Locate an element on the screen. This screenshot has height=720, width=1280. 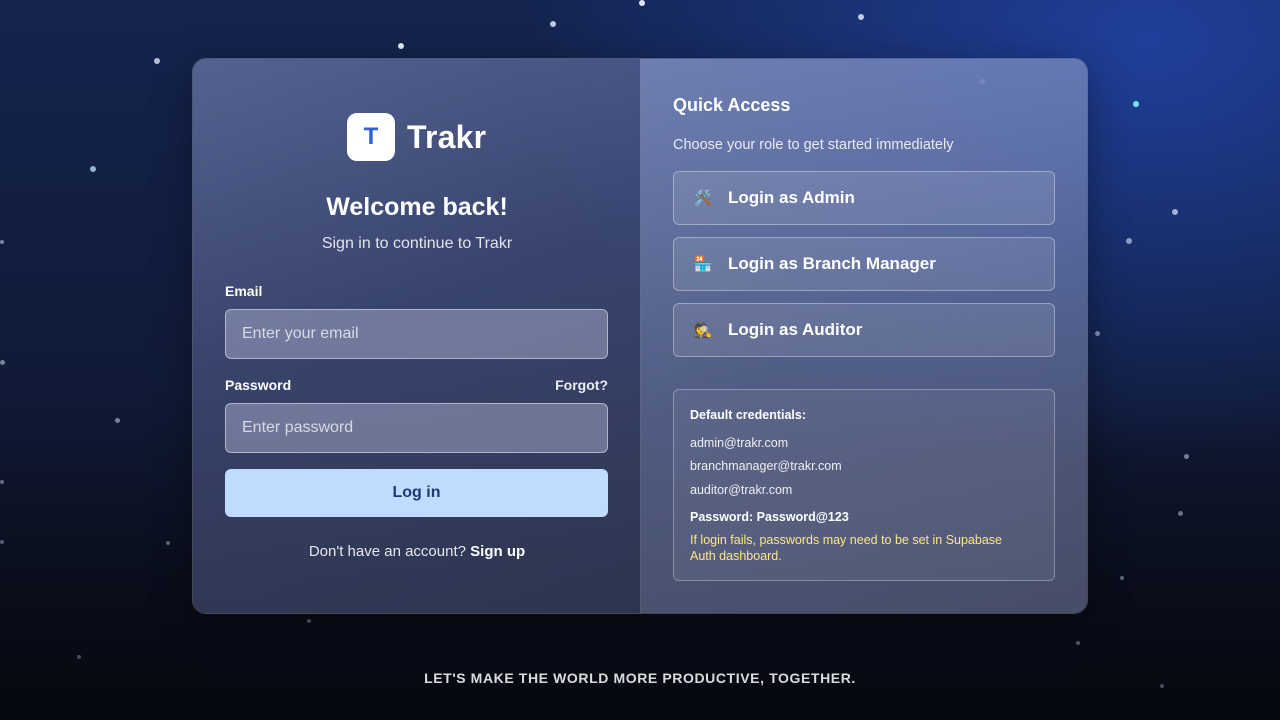
brand: T Trakr is located at coordinates (416, 137).